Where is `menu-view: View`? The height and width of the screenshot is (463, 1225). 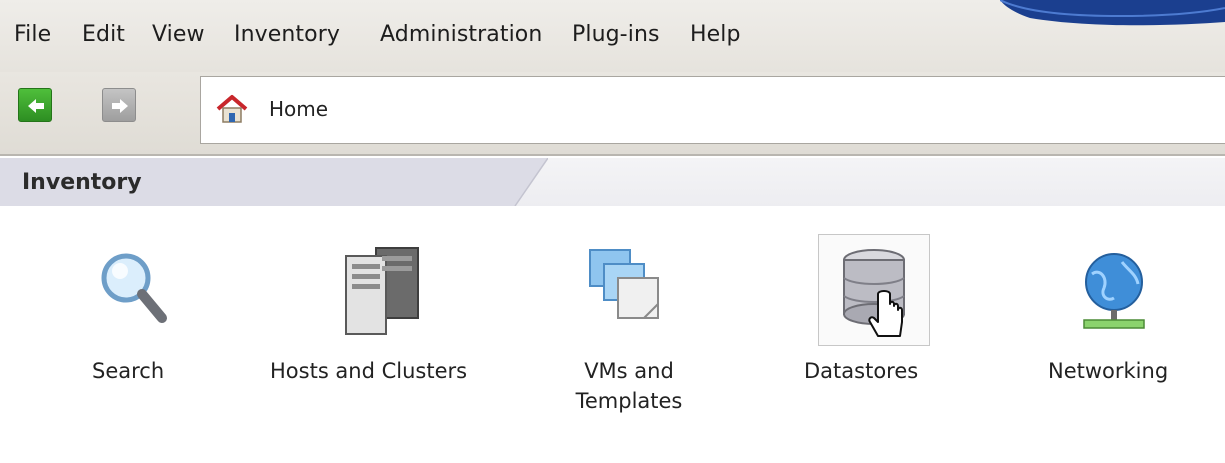
menu-view: View is located at coordinates (178, 34).